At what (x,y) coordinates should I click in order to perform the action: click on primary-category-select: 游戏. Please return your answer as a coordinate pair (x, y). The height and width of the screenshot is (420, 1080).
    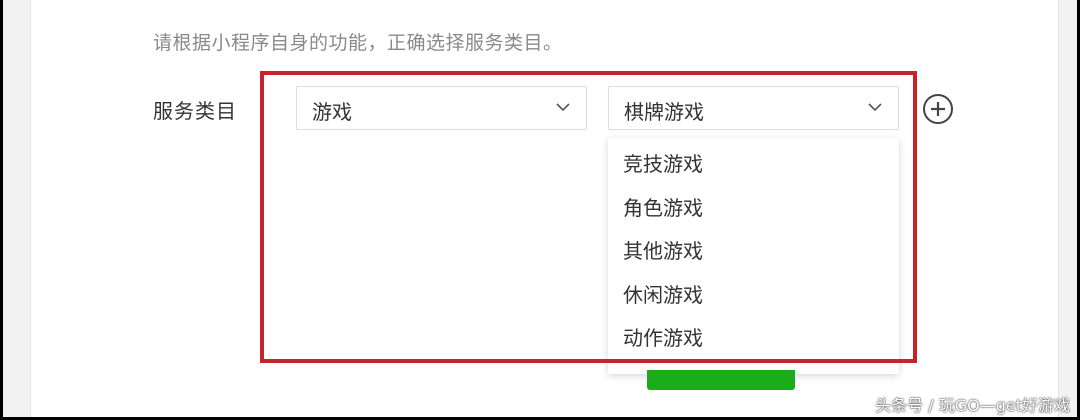
    Looking at the image, I should click on (441, 108).